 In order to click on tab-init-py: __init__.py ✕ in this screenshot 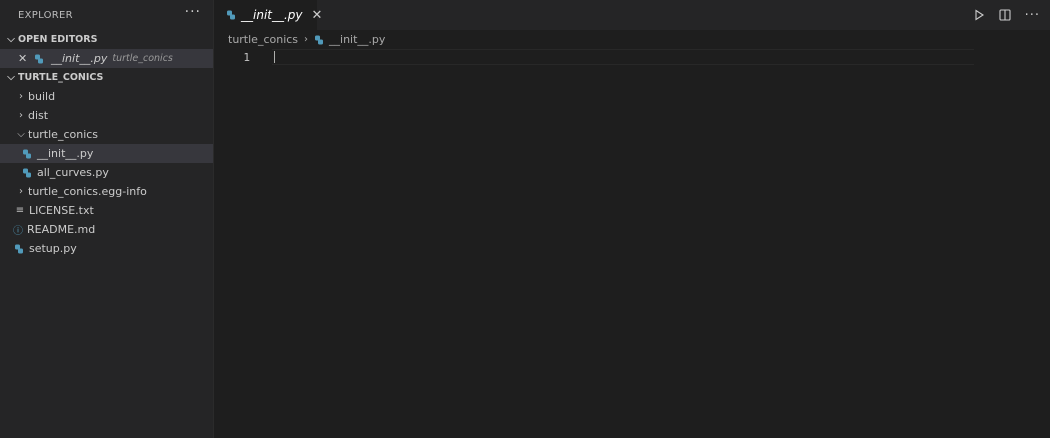, I will do `click(268, 15)`.